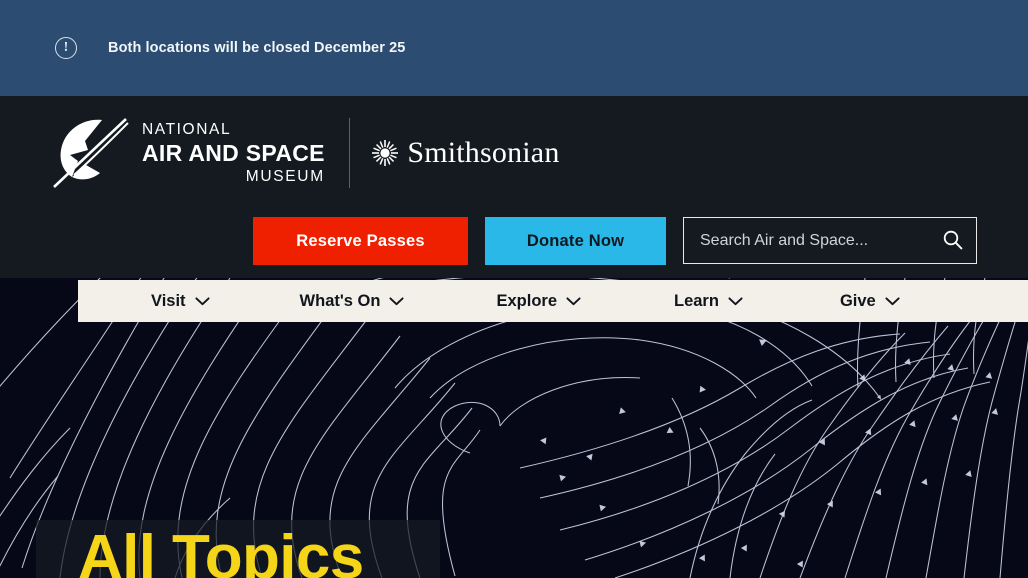 The width and height of the screenshot is (1028, 578). I want to click on museum-wordmark: NATIONAL AIR AND SPACE MUSEUM, so click(233, 153).